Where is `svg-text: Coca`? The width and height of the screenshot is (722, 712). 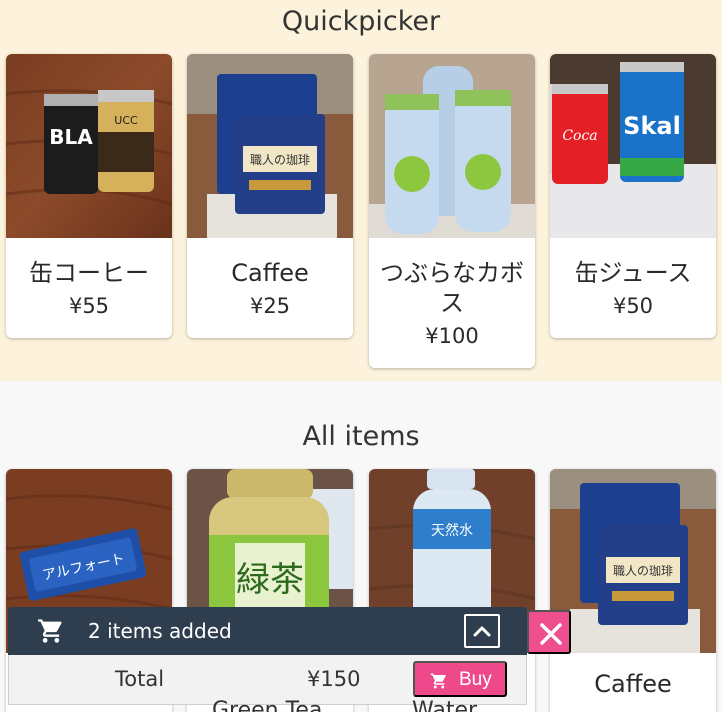
svg-text: Coca is located at coordinates (579, 136).